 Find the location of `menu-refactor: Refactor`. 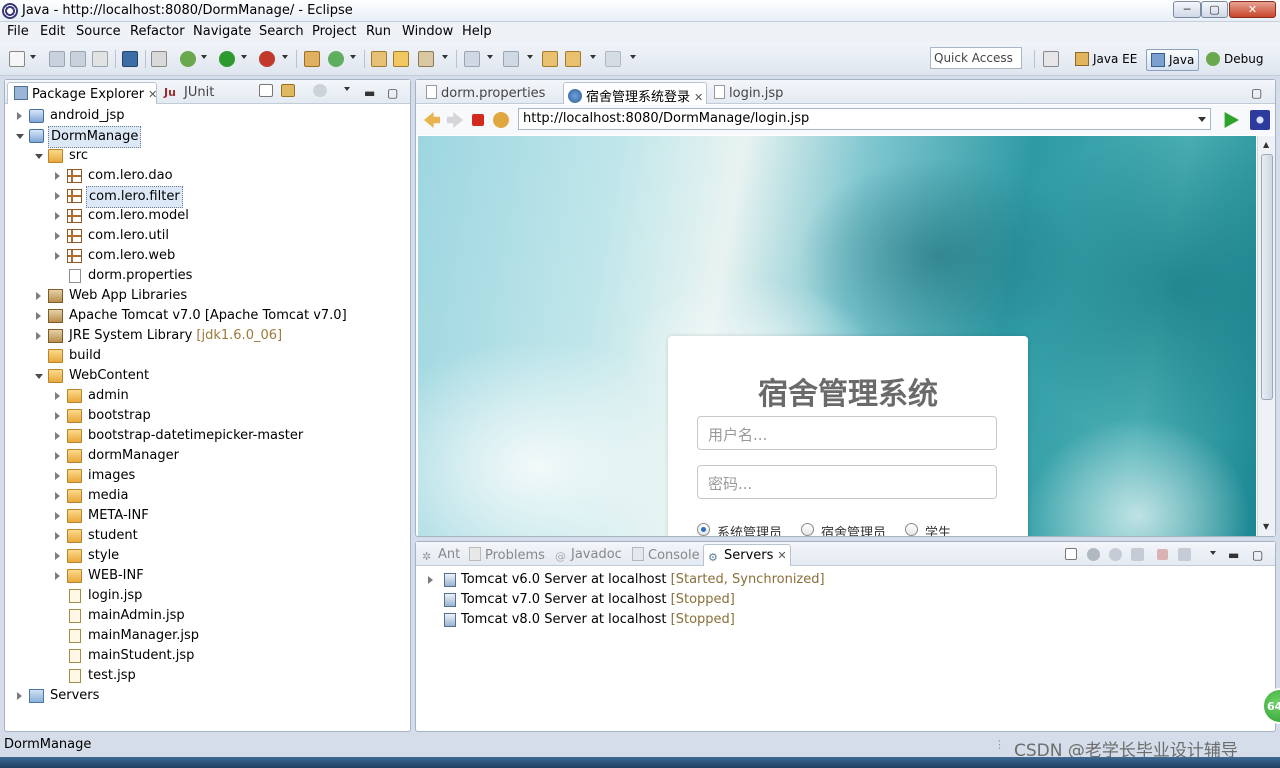

menu-refactor: Refactor is located at coordinates (157, 31).